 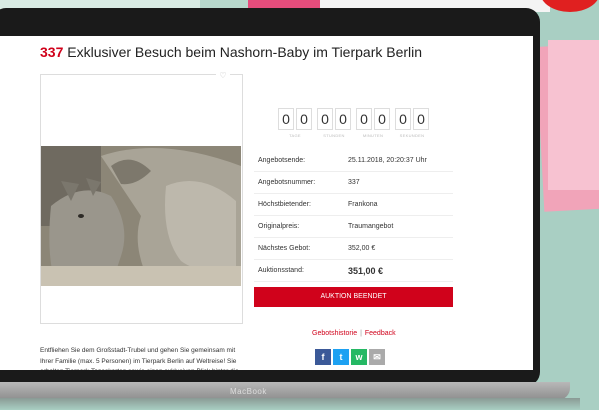 I want to click on countdown-group: 0 0 SEKUNDEN, so click(x=412, y=123).